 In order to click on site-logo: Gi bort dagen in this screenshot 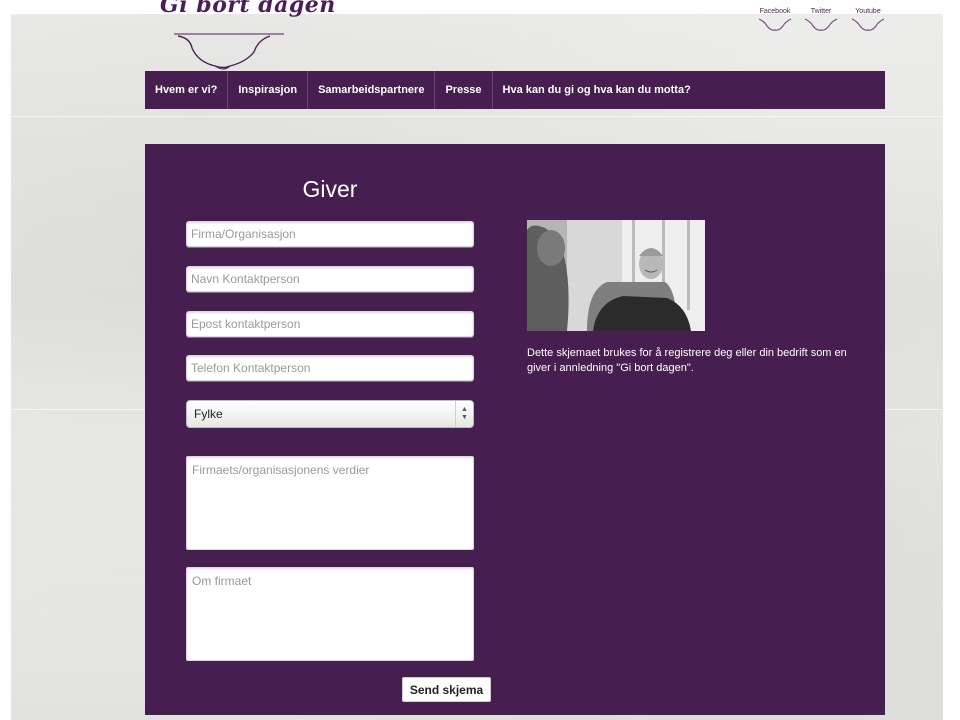, I will do `click(247, 36)`.